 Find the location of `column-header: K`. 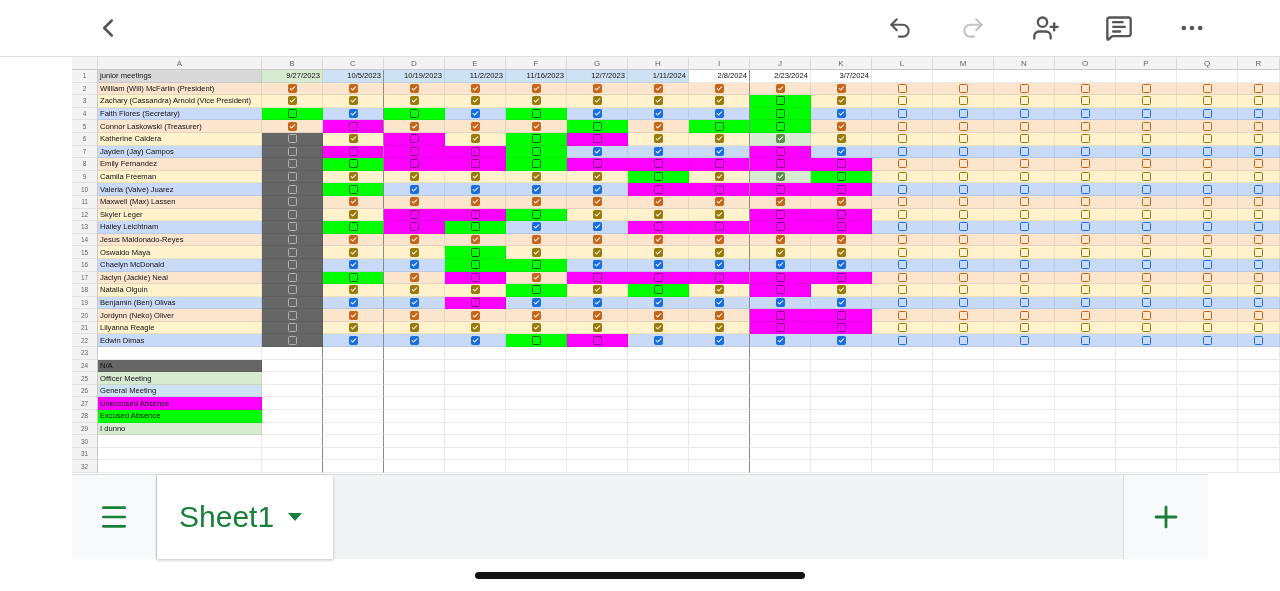

column-header: K is located at coordinates (841, 63).